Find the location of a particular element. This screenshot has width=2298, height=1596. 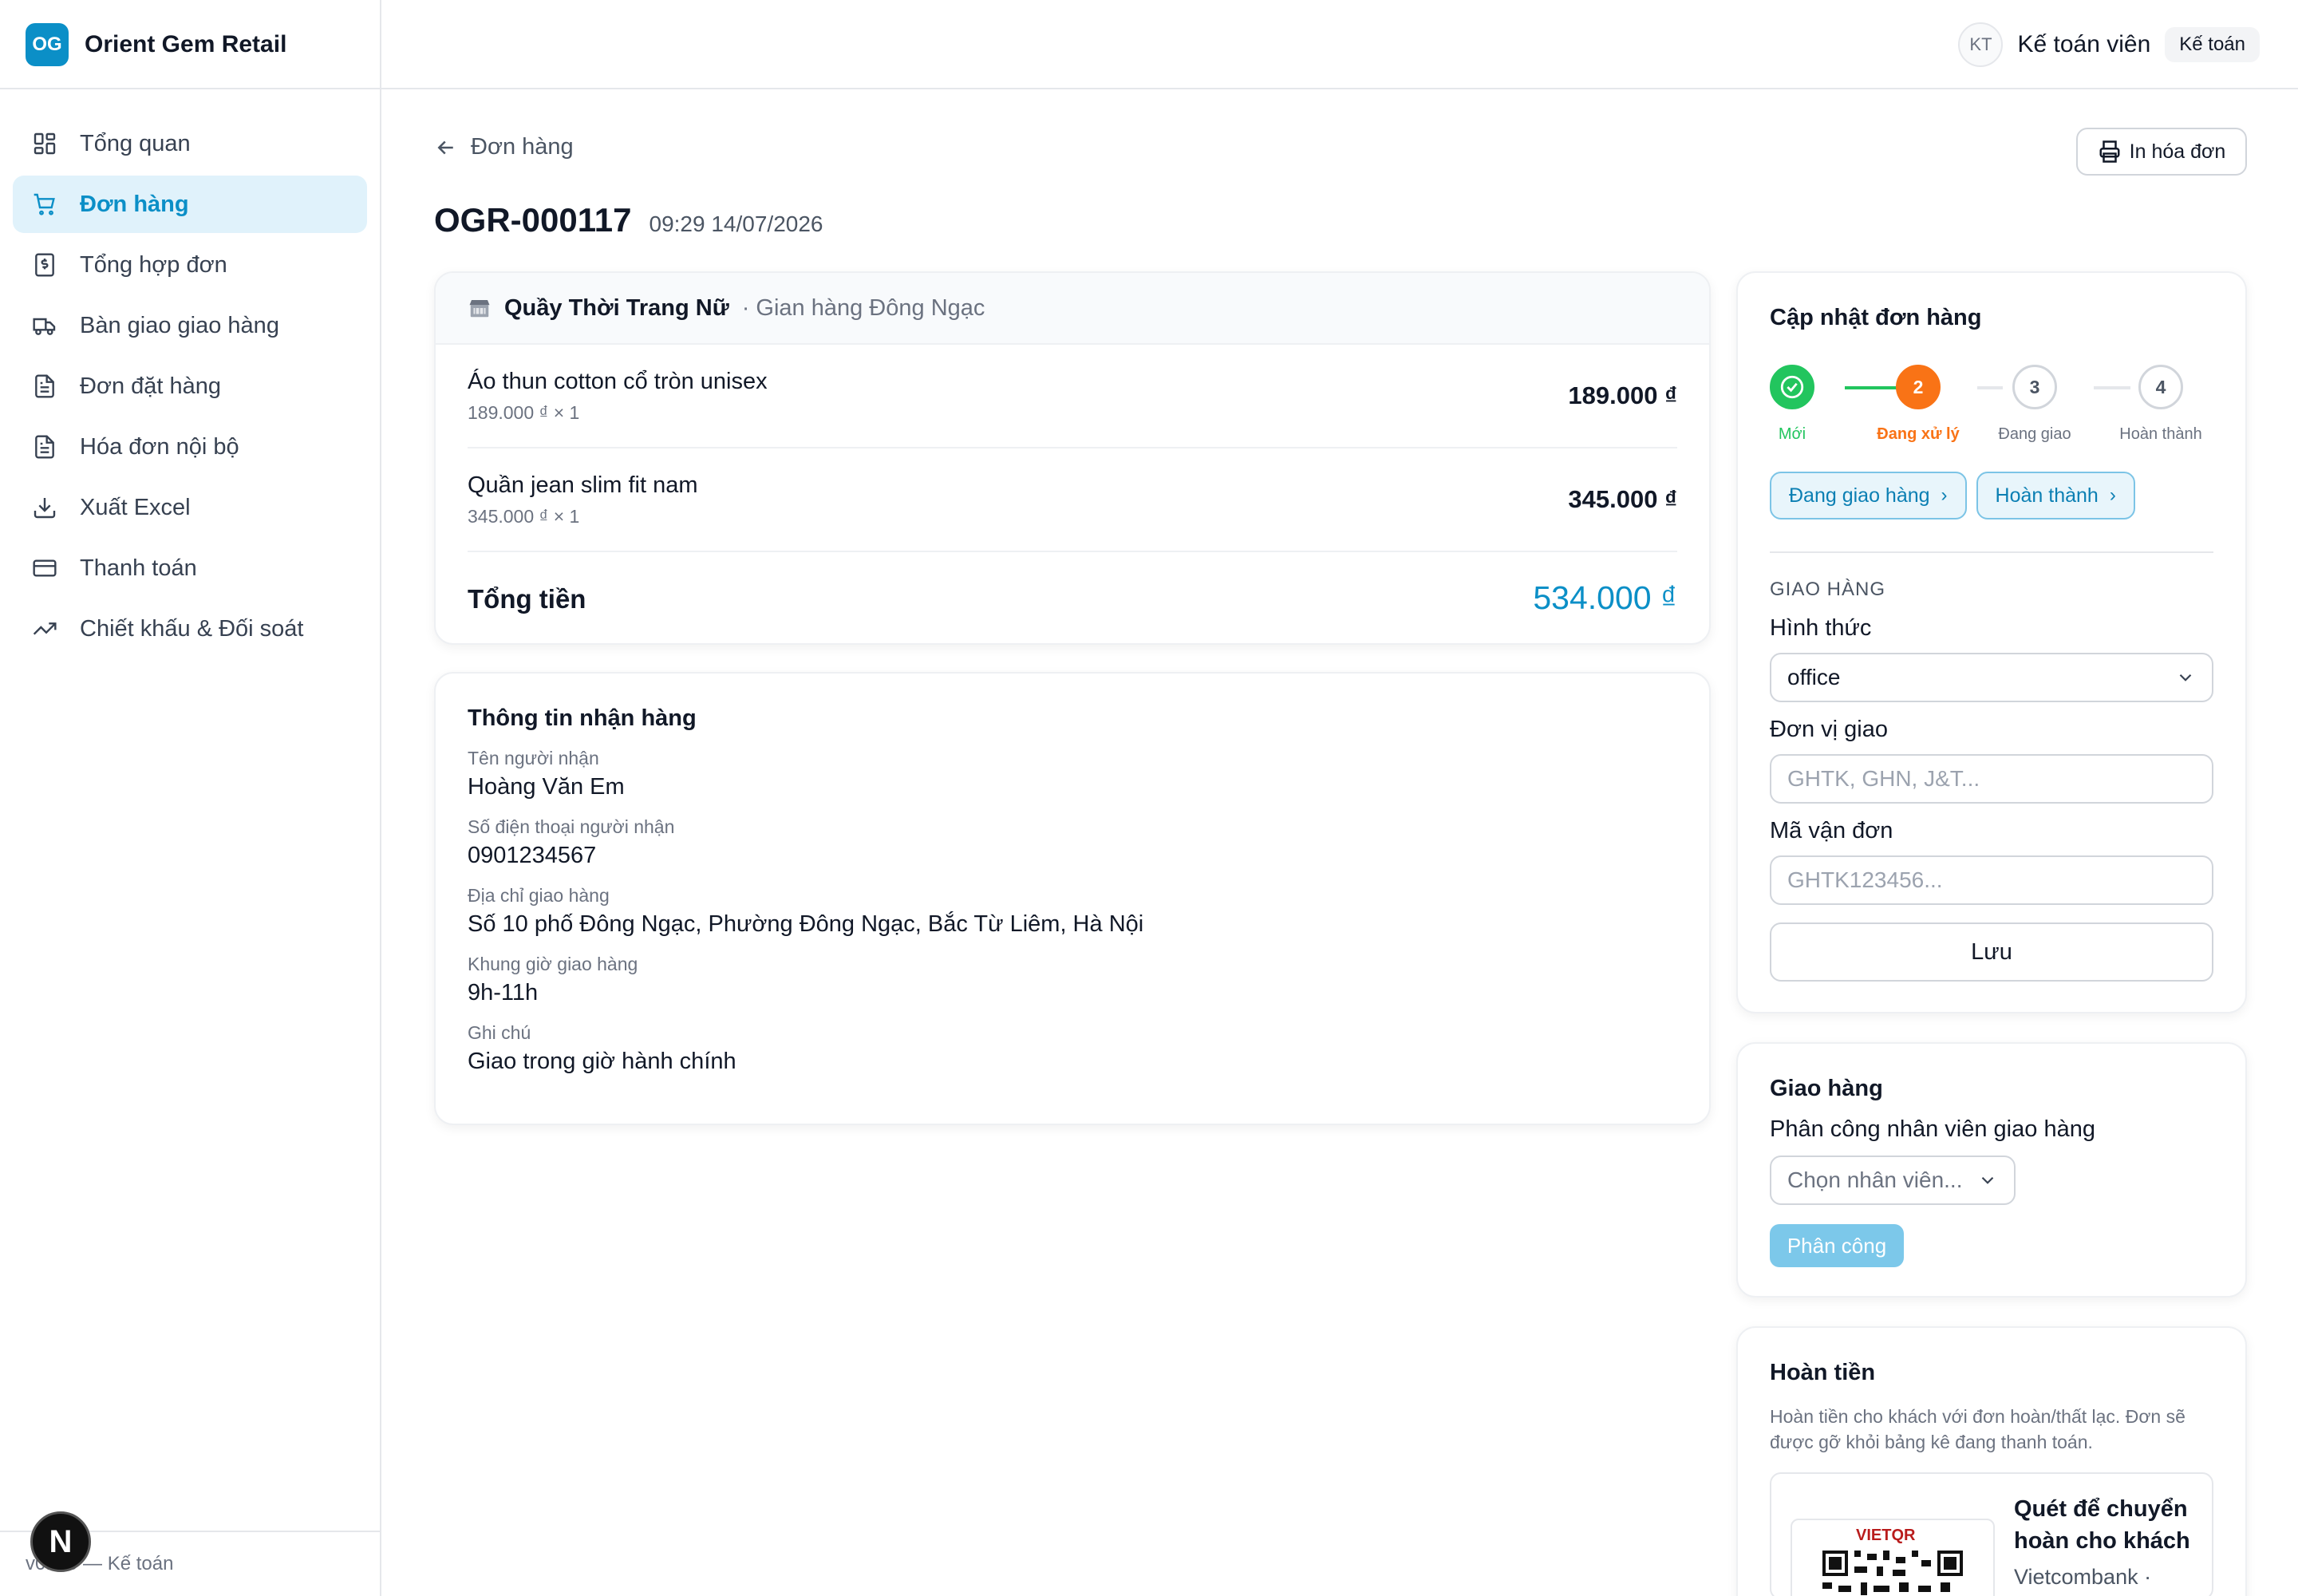

divider is located at coordinates (1992, 552).